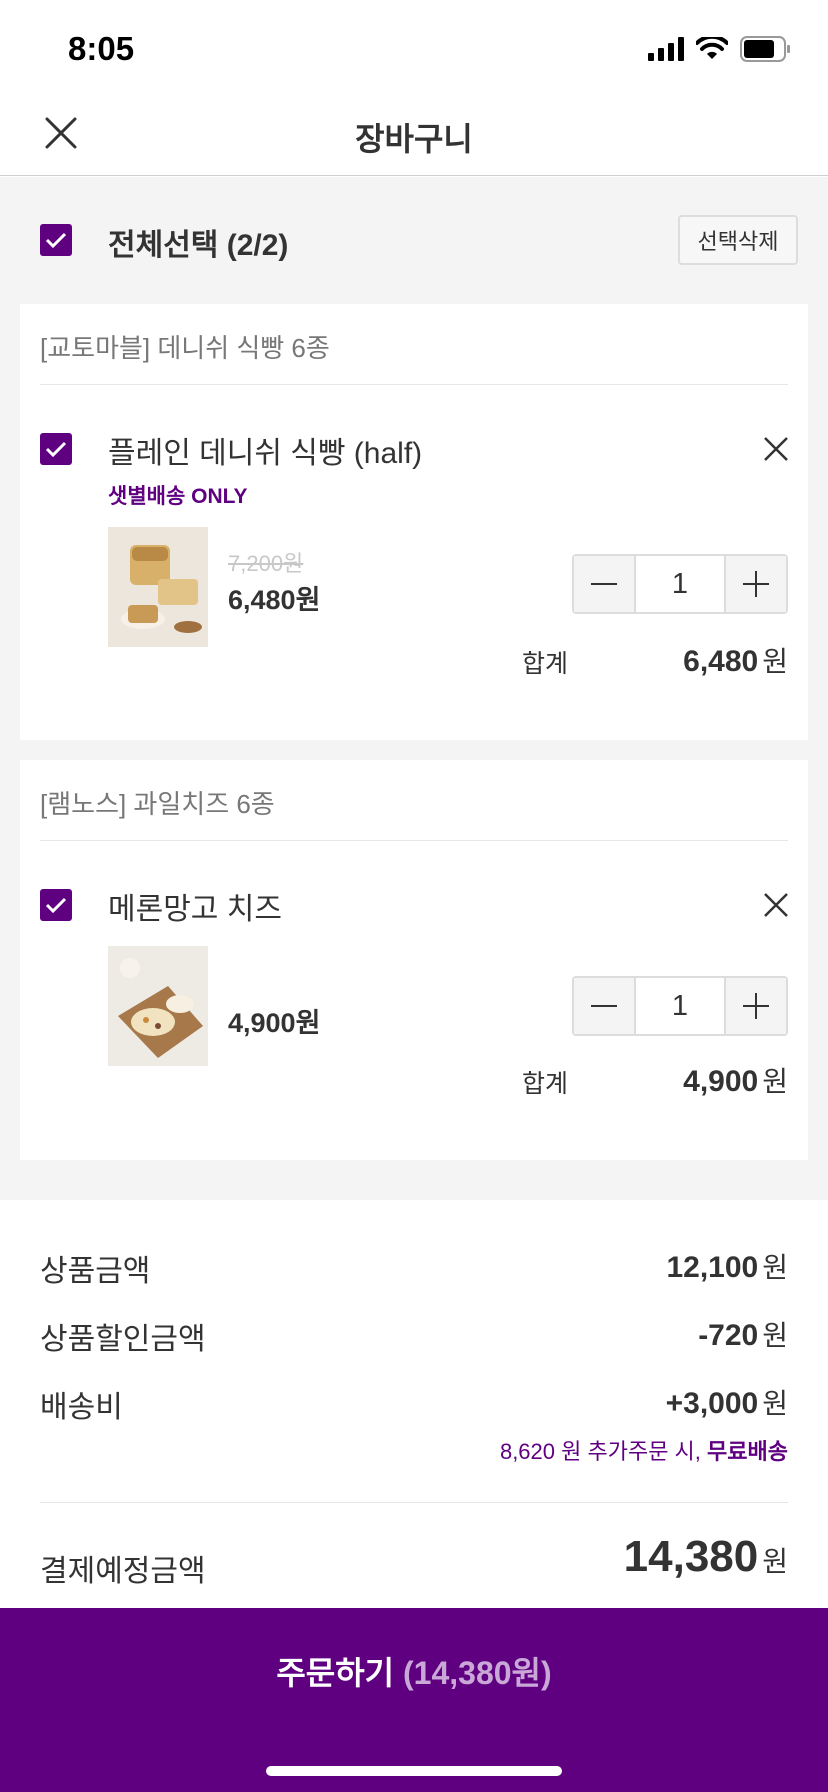 The image size is (828, 1792). I want to click on wifi-icon, so click(712, 48).